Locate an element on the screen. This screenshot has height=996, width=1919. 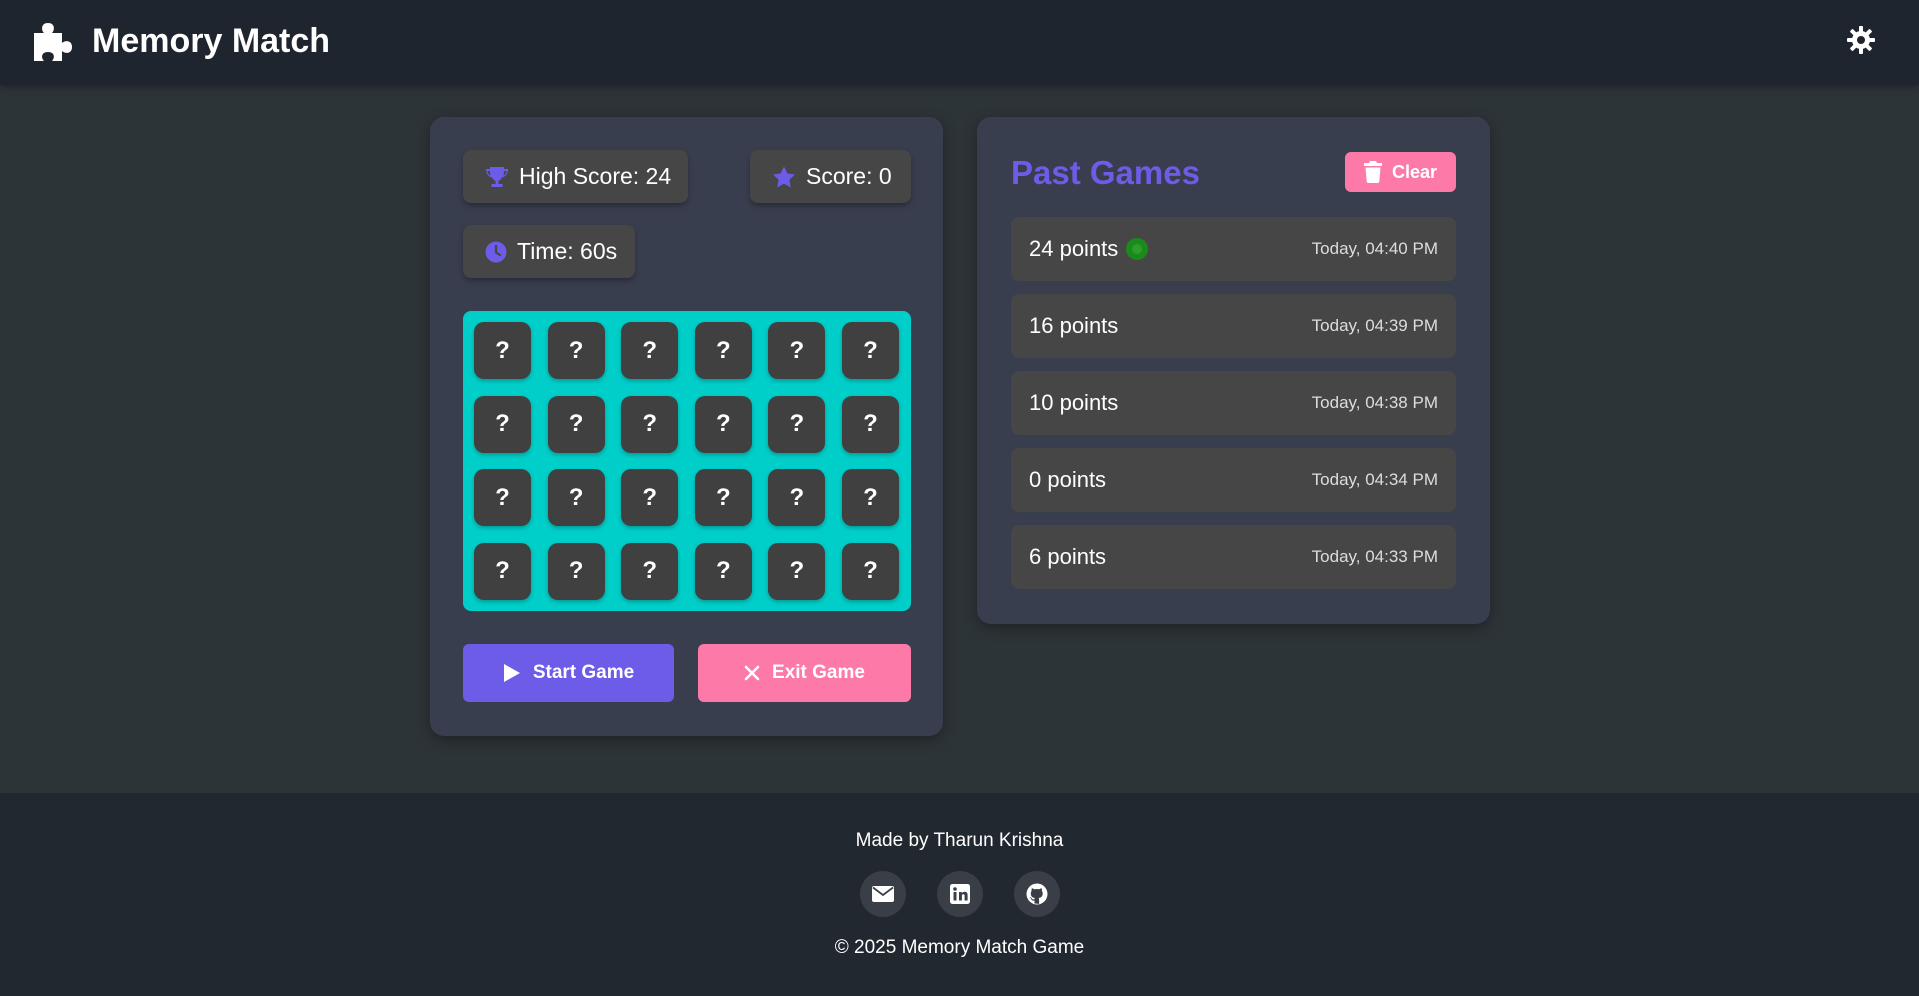
linkedin-link is located at coordinates (960, 894).